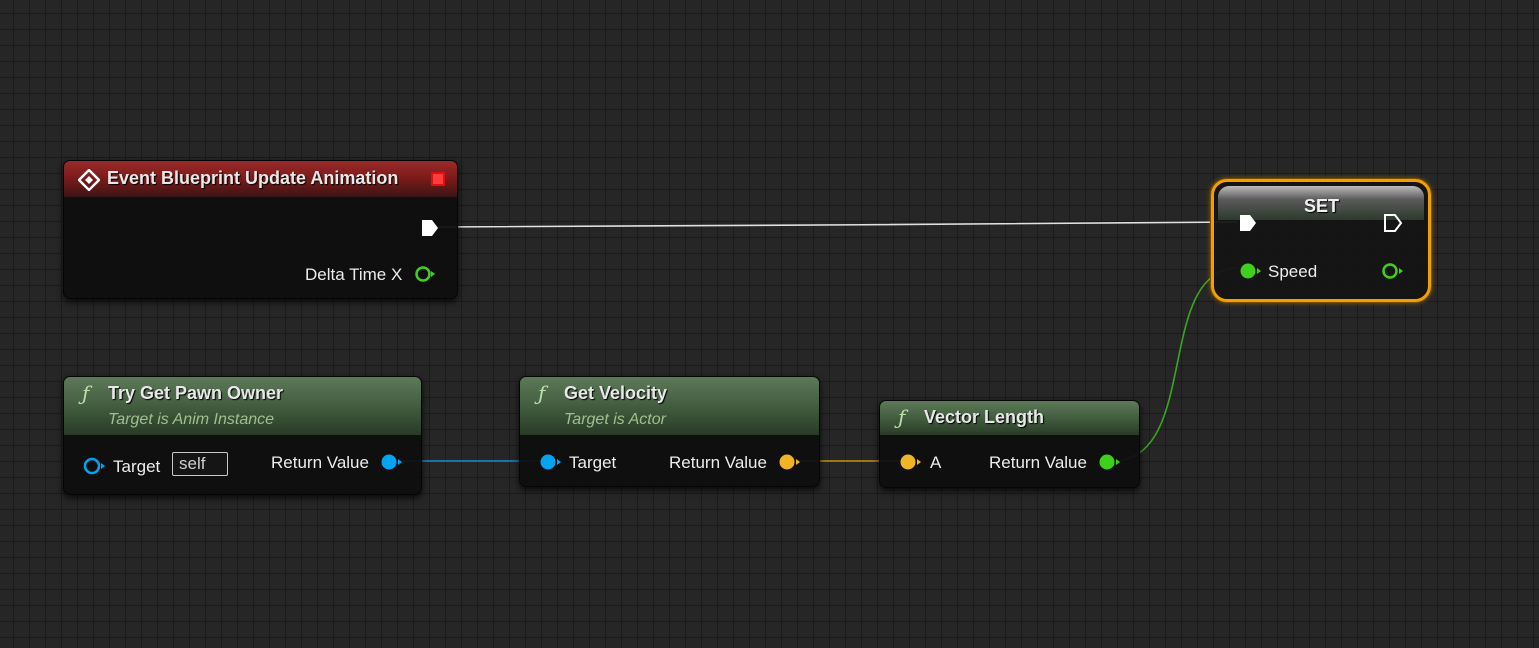 This screenshot has height=648, width=1539. What do you see at coordinates (253, 178) in the screenshot?
I see `node-title: Event Blueprint Update Animation` at bounding box center [253, 178].